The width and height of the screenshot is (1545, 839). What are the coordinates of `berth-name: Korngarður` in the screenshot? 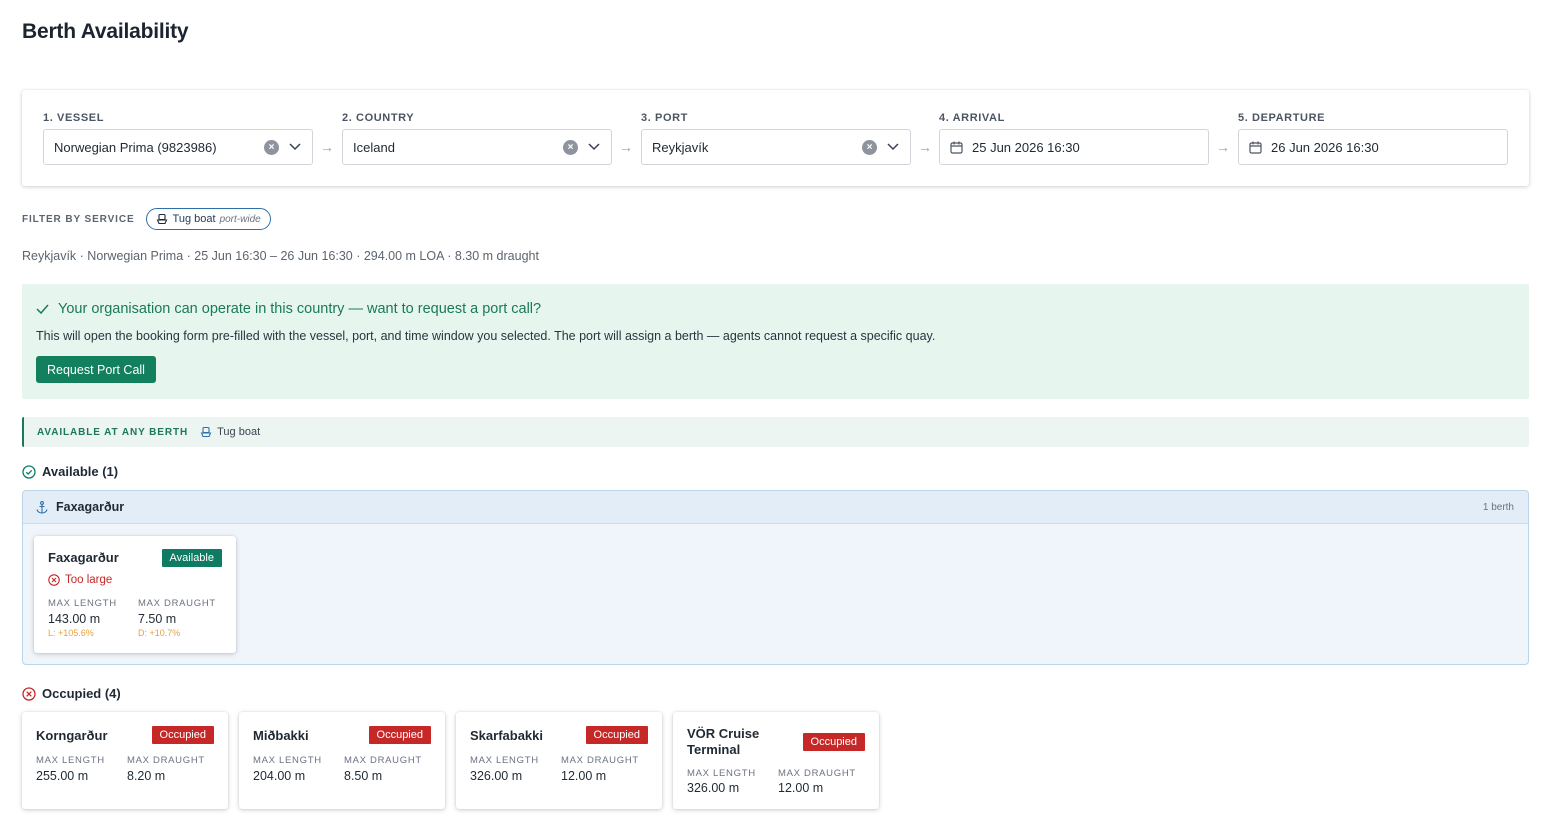 It's located at (72, 735).